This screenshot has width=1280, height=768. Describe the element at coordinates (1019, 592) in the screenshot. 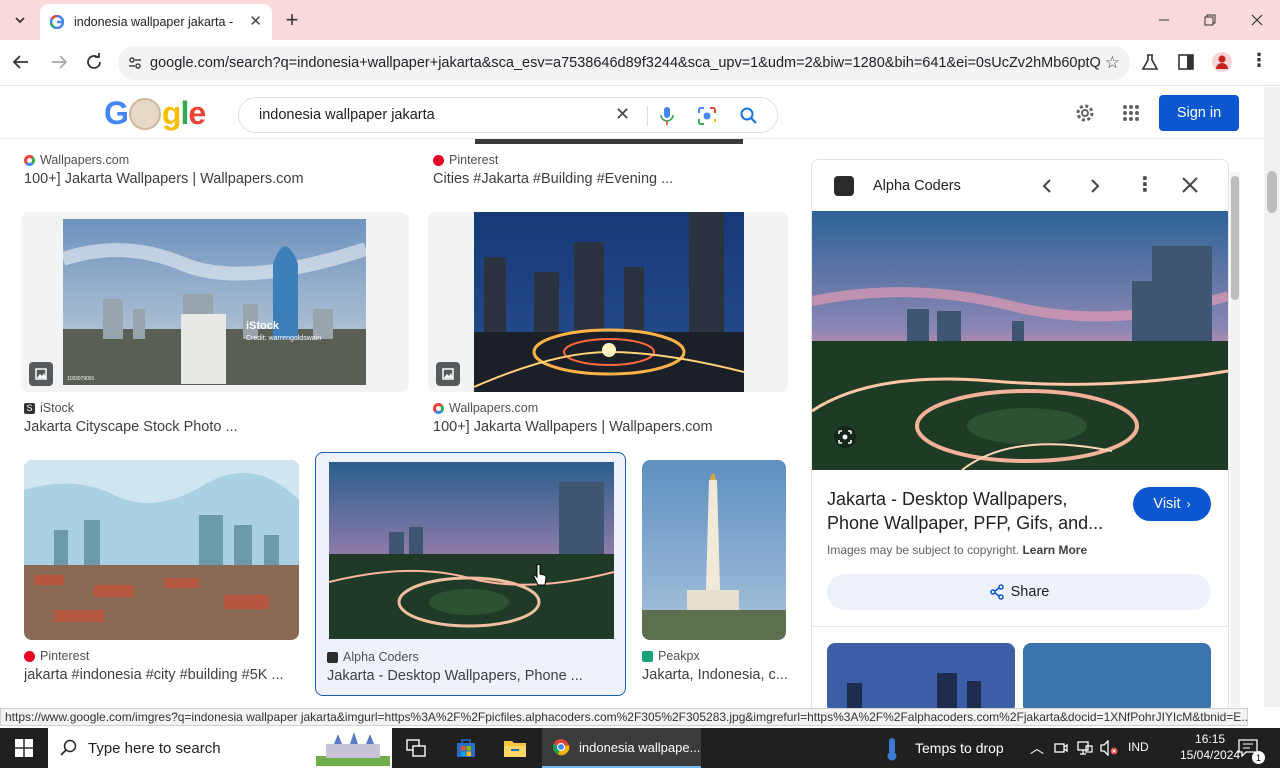

I see `share-button: Share` at that location.